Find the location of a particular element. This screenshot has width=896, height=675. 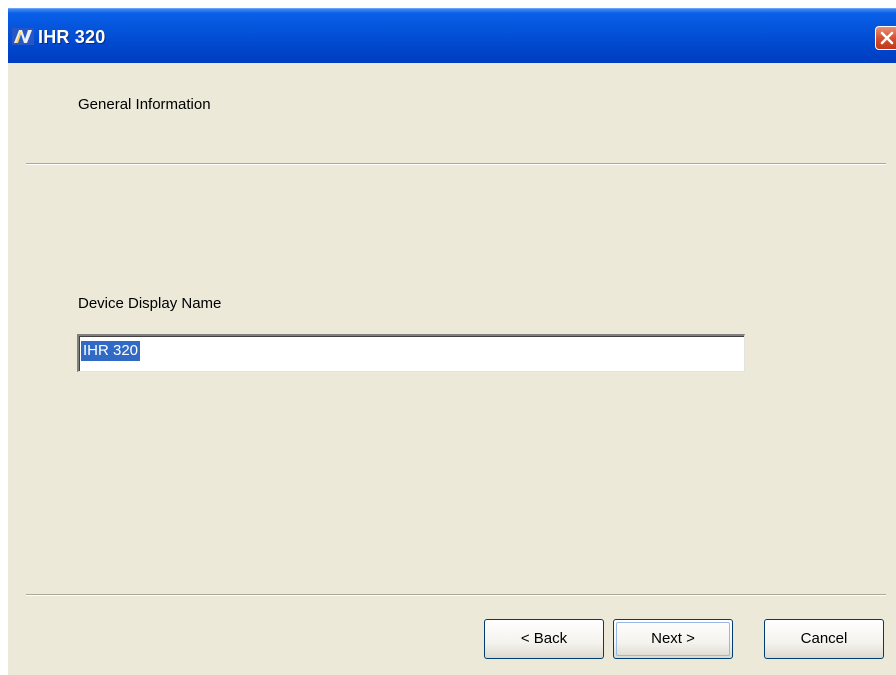

device-display-name-label: Device Display Name is located at coordinates (150, 303).